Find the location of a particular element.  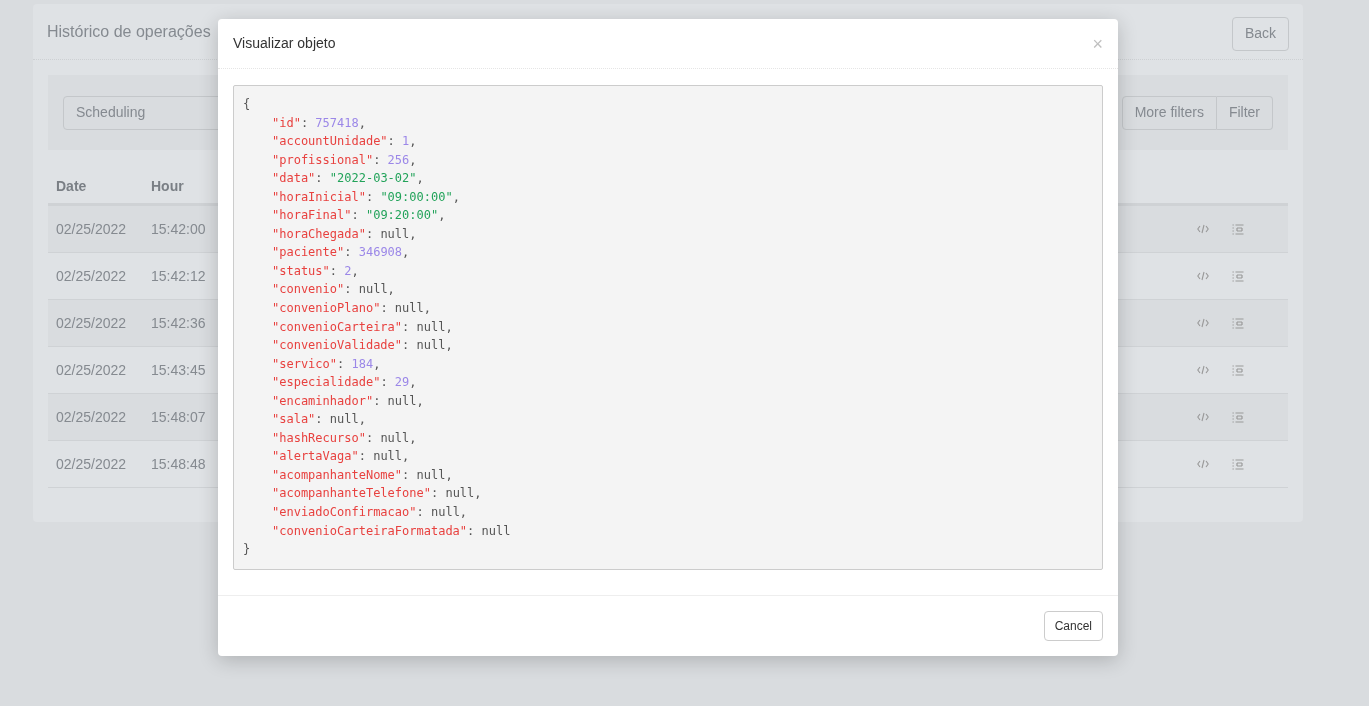

code-line: "convenioCarteiraFormatada": null is located at coordinates (391, 531).